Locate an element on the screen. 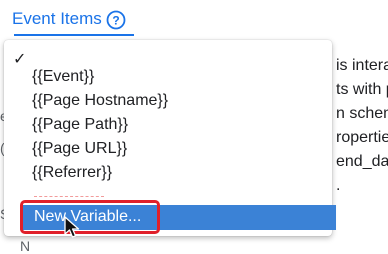  menu-item-page-url: {{Page URL}} is located at coordinates (79, 149).